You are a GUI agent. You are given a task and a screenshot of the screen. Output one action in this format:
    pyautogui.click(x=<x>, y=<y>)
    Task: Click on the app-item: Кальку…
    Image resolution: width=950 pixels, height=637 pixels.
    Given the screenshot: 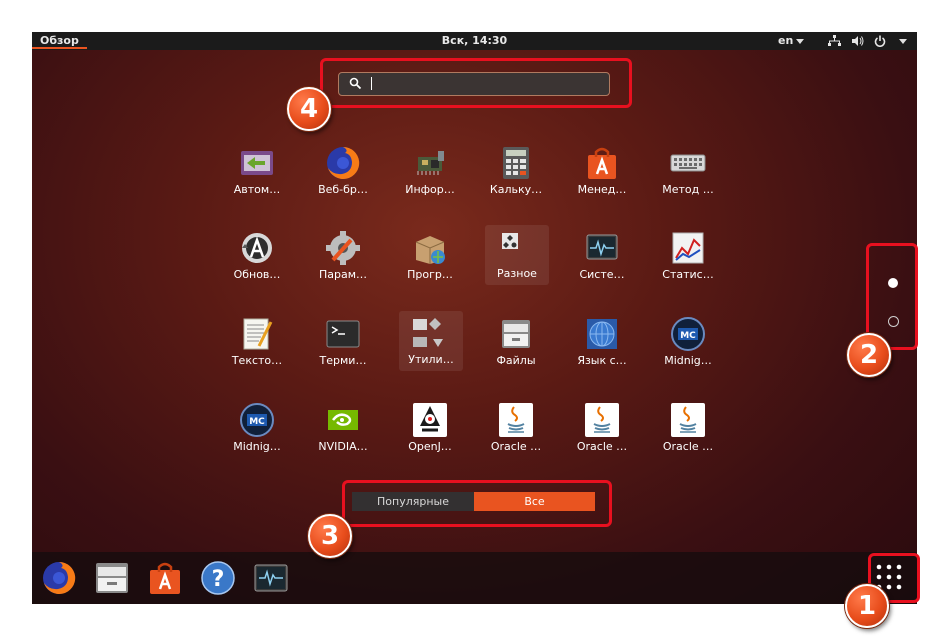 What is the action you would take?
    pyautogui.click(x=516, y=180)
    